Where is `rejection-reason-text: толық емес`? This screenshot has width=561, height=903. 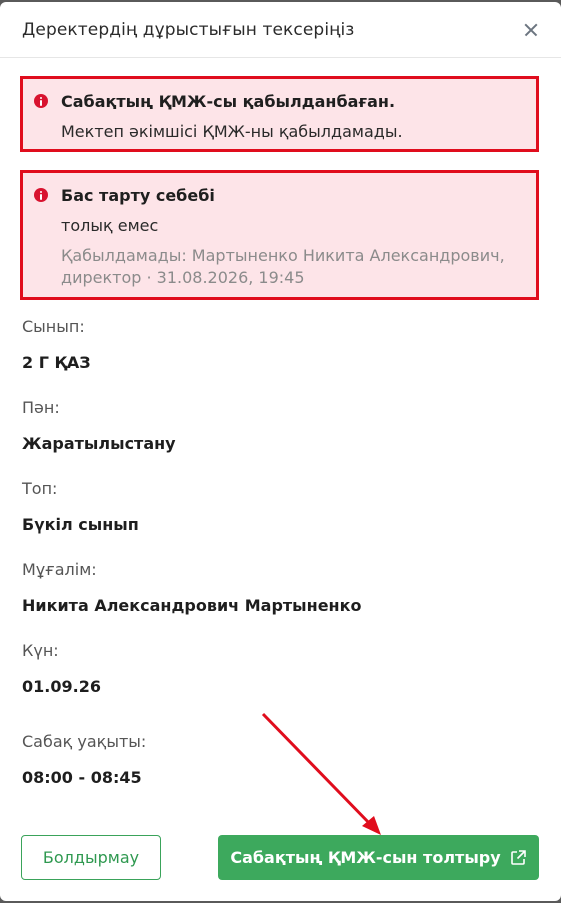
rejection-reason-text: толық емес is located at coordinates (110, 225).